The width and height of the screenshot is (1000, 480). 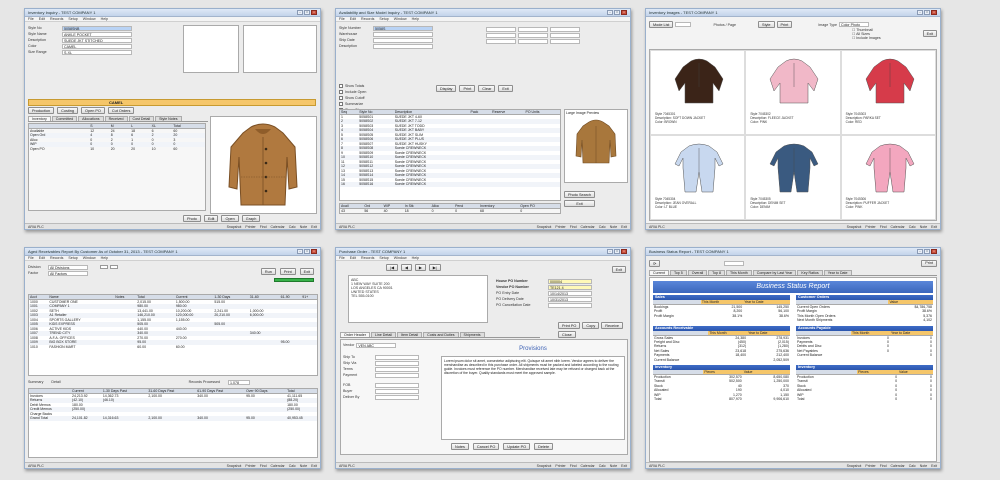 I want to click on notes-button: Notes, so click(x=460, y=446).